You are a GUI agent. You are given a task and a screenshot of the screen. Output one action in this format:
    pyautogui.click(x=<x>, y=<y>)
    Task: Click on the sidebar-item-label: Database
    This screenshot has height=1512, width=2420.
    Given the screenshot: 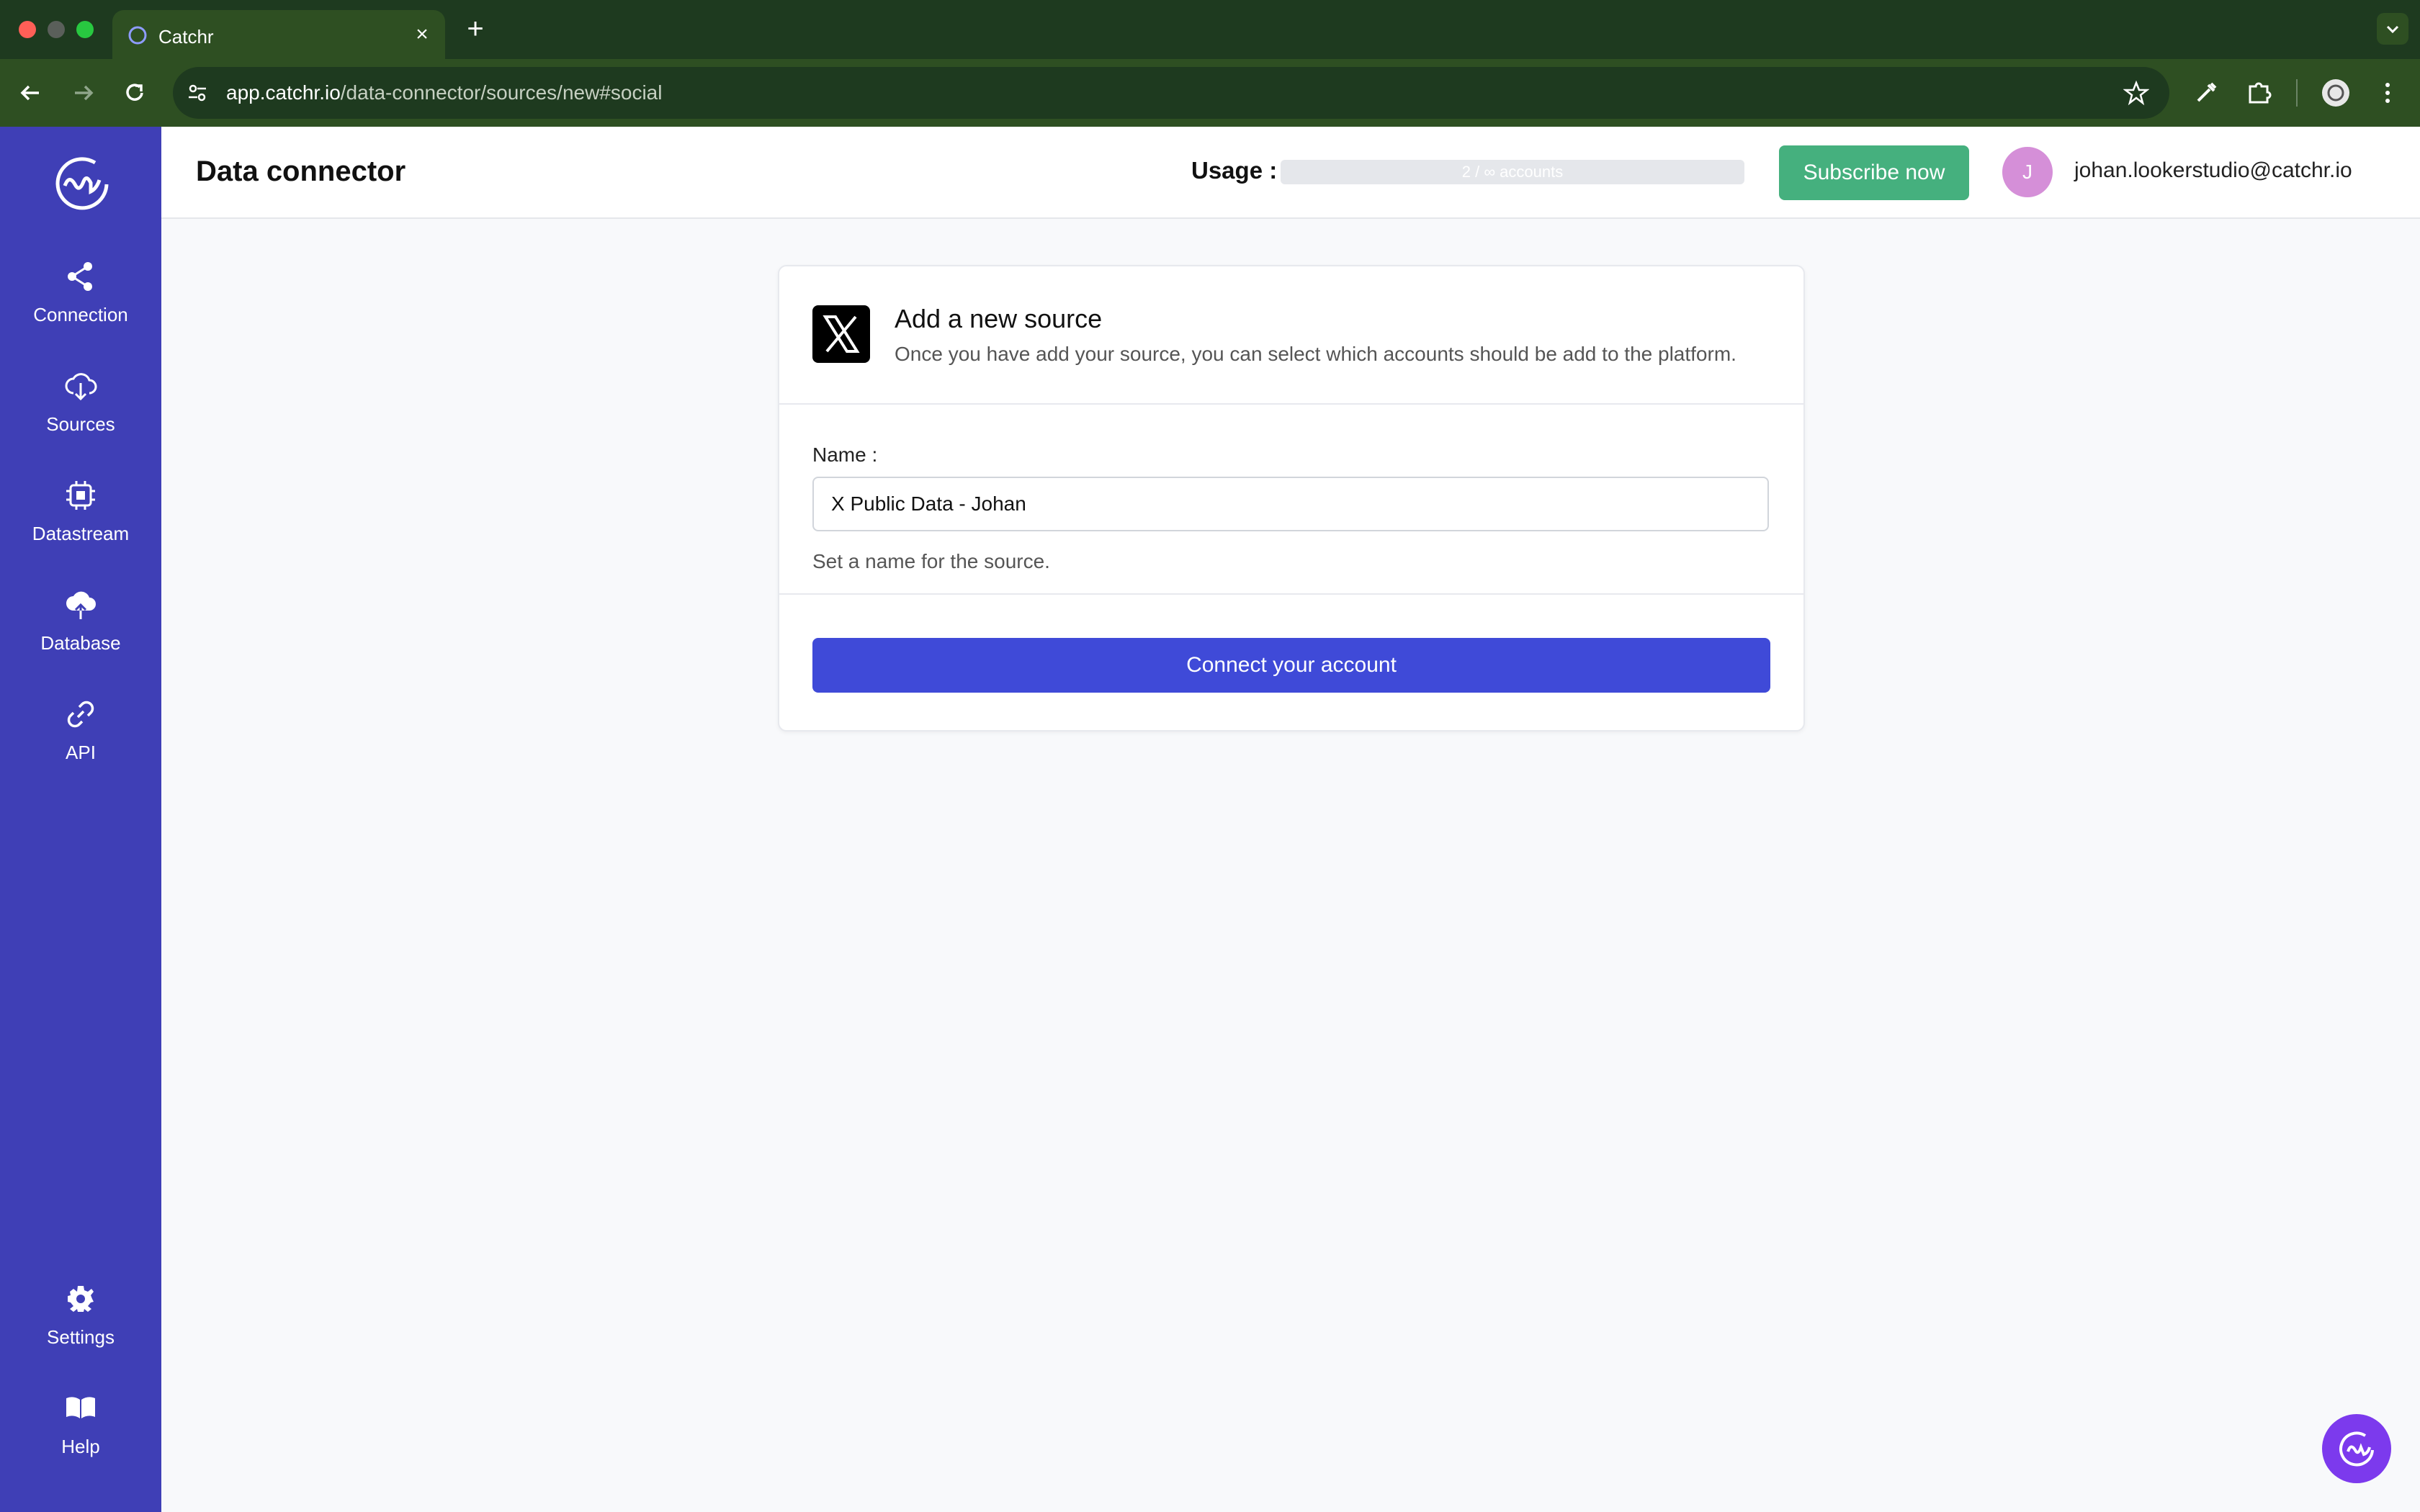 What is the action you would take?
    pyautogui.click(x=80, y=643)
    